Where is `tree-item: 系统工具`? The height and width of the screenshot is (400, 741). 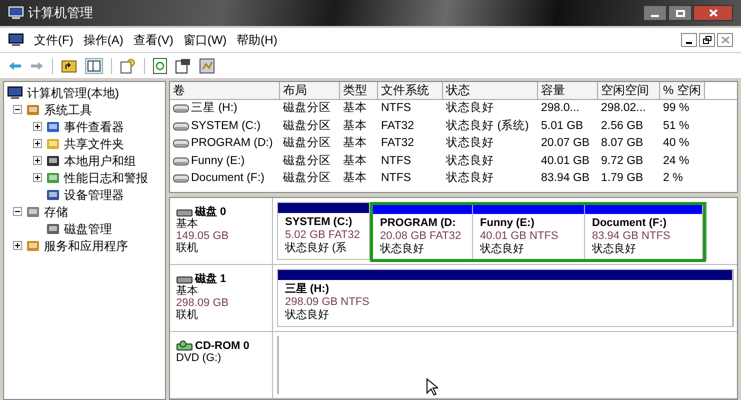
tree-item: 系统工具 is located at coordinates (68, 109).